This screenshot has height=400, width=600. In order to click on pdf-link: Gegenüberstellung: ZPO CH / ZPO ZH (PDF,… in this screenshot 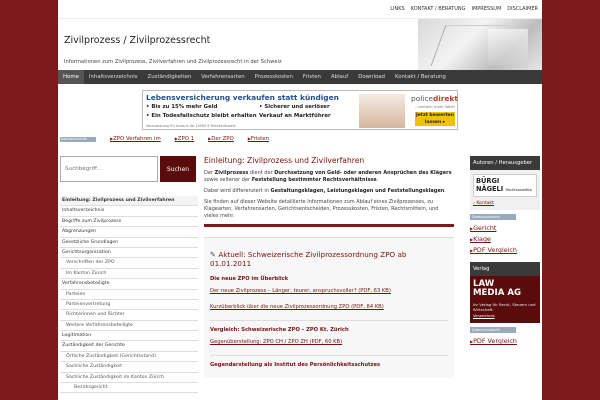, I will do `click(329, 342)`.